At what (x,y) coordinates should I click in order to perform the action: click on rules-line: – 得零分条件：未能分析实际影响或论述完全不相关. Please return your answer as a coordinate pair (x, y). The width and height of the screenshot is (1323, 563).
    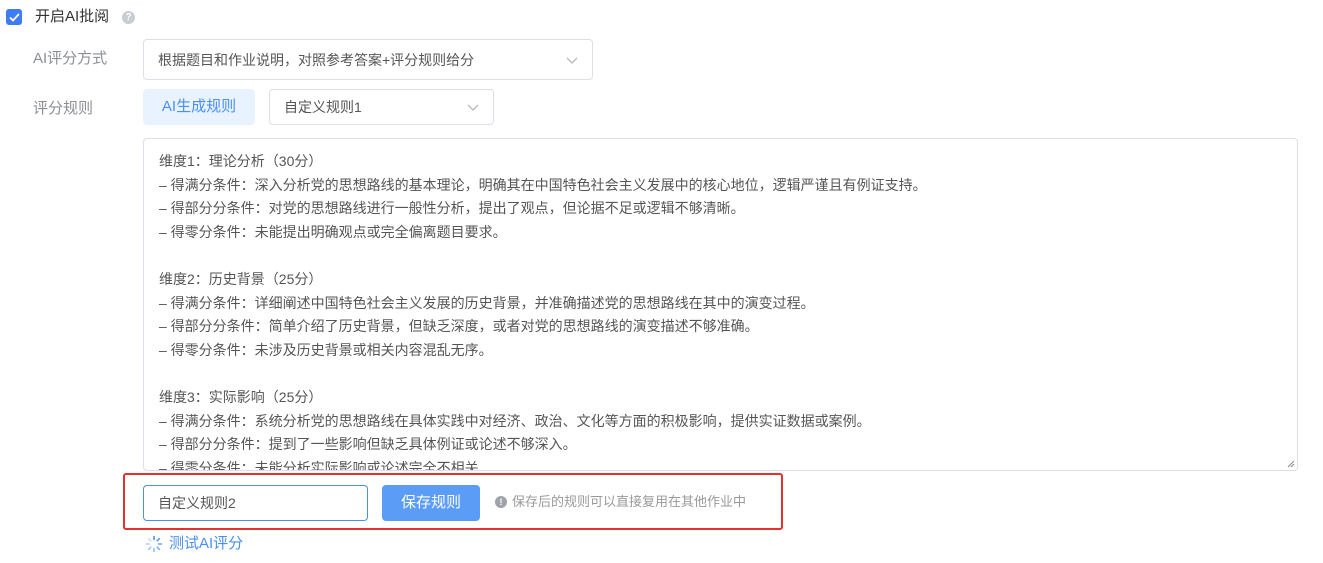
    Looking at the image, I should click on (319, 465).